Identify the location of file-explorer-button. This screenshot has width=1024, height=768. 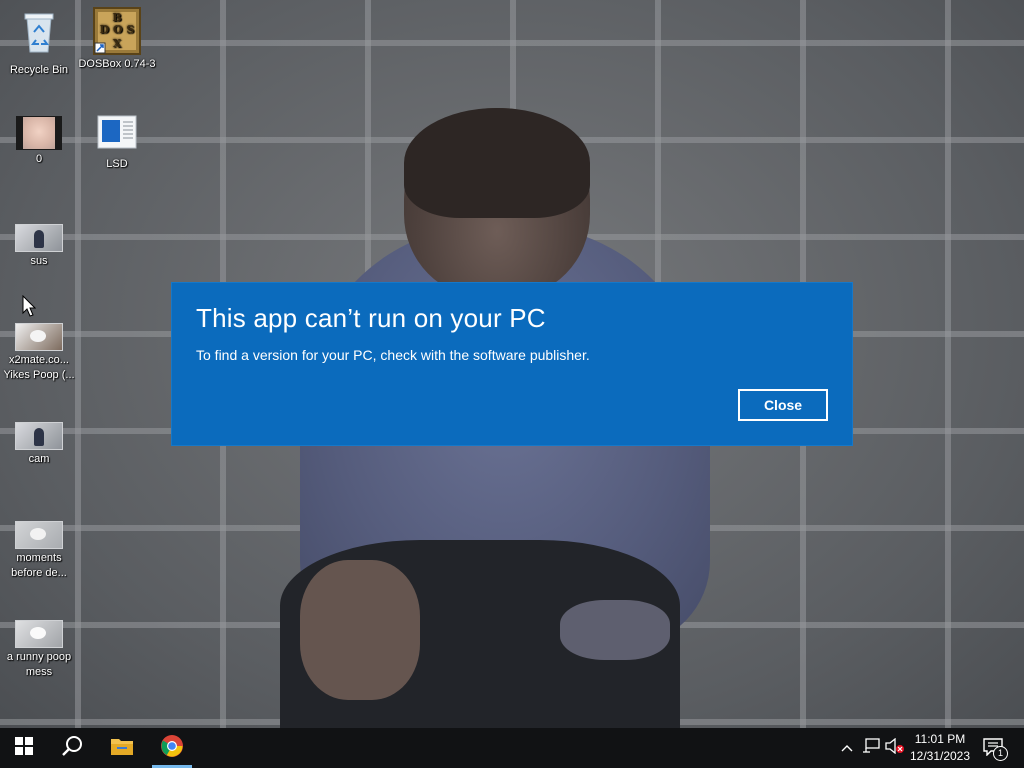
(122, 748).